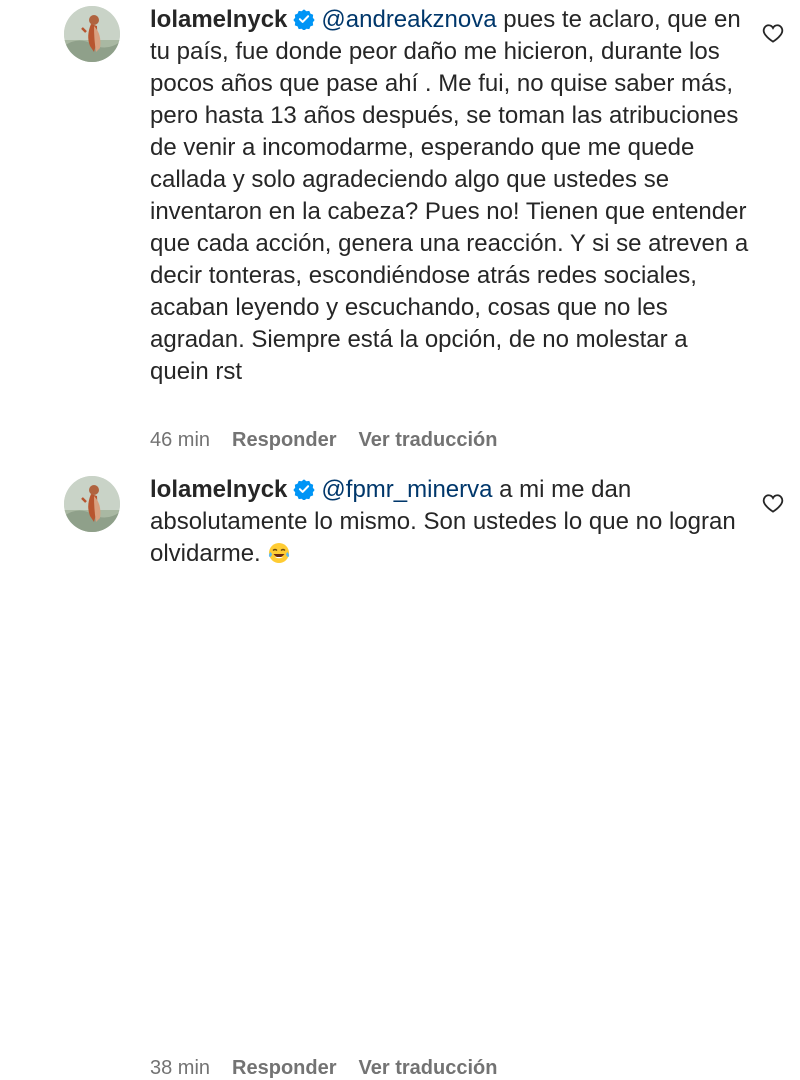 Image resolution: width=800 pixels, height=1080 pixels. I want to click on face-with-tears-of-joy-icon, so click(279, 553).